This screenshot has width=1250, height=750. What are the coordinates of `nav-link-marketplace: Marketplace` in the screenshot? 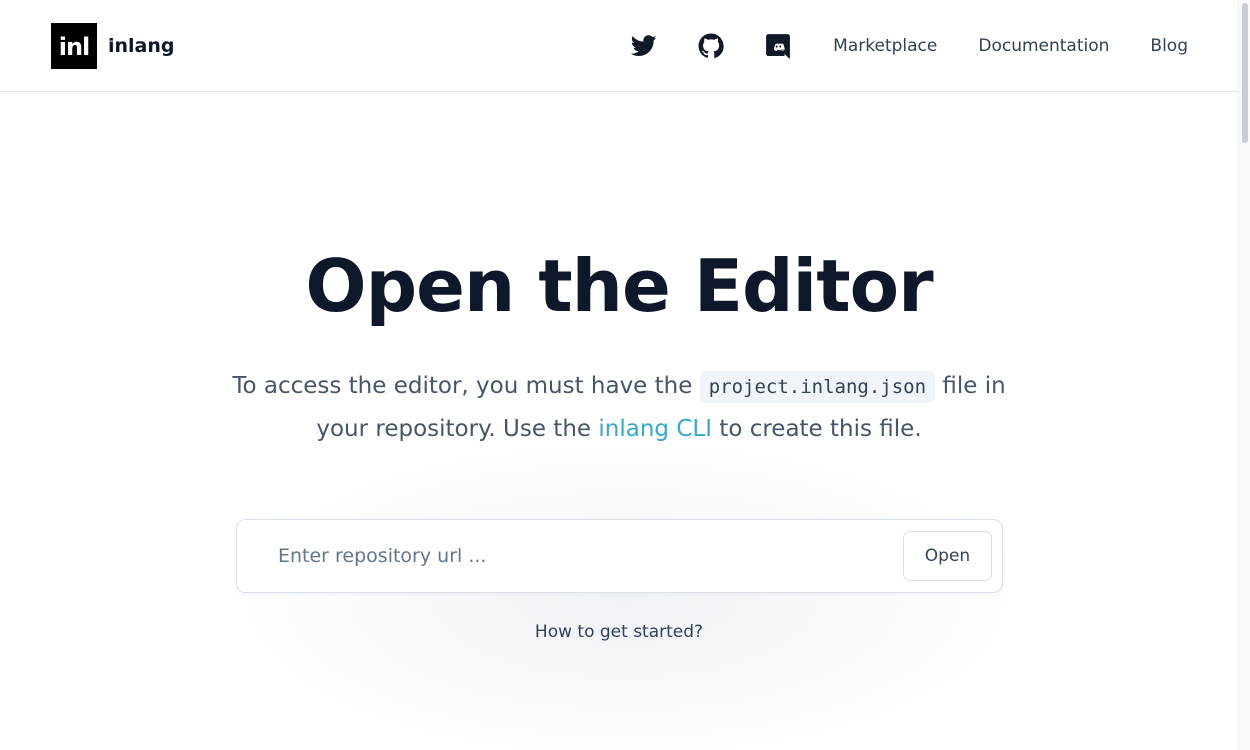 It's located at (885, 46).